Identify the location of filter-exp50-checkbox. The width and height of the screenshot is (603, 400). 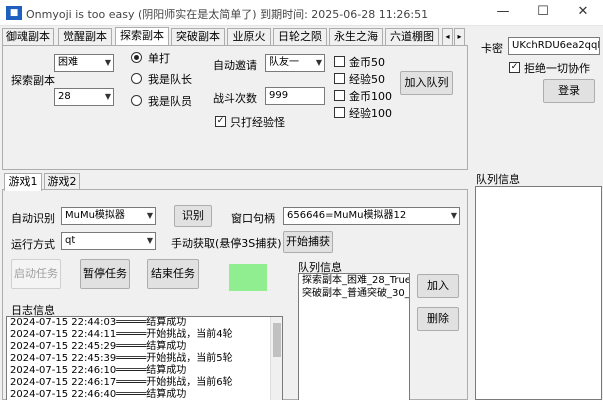
(339, 78).